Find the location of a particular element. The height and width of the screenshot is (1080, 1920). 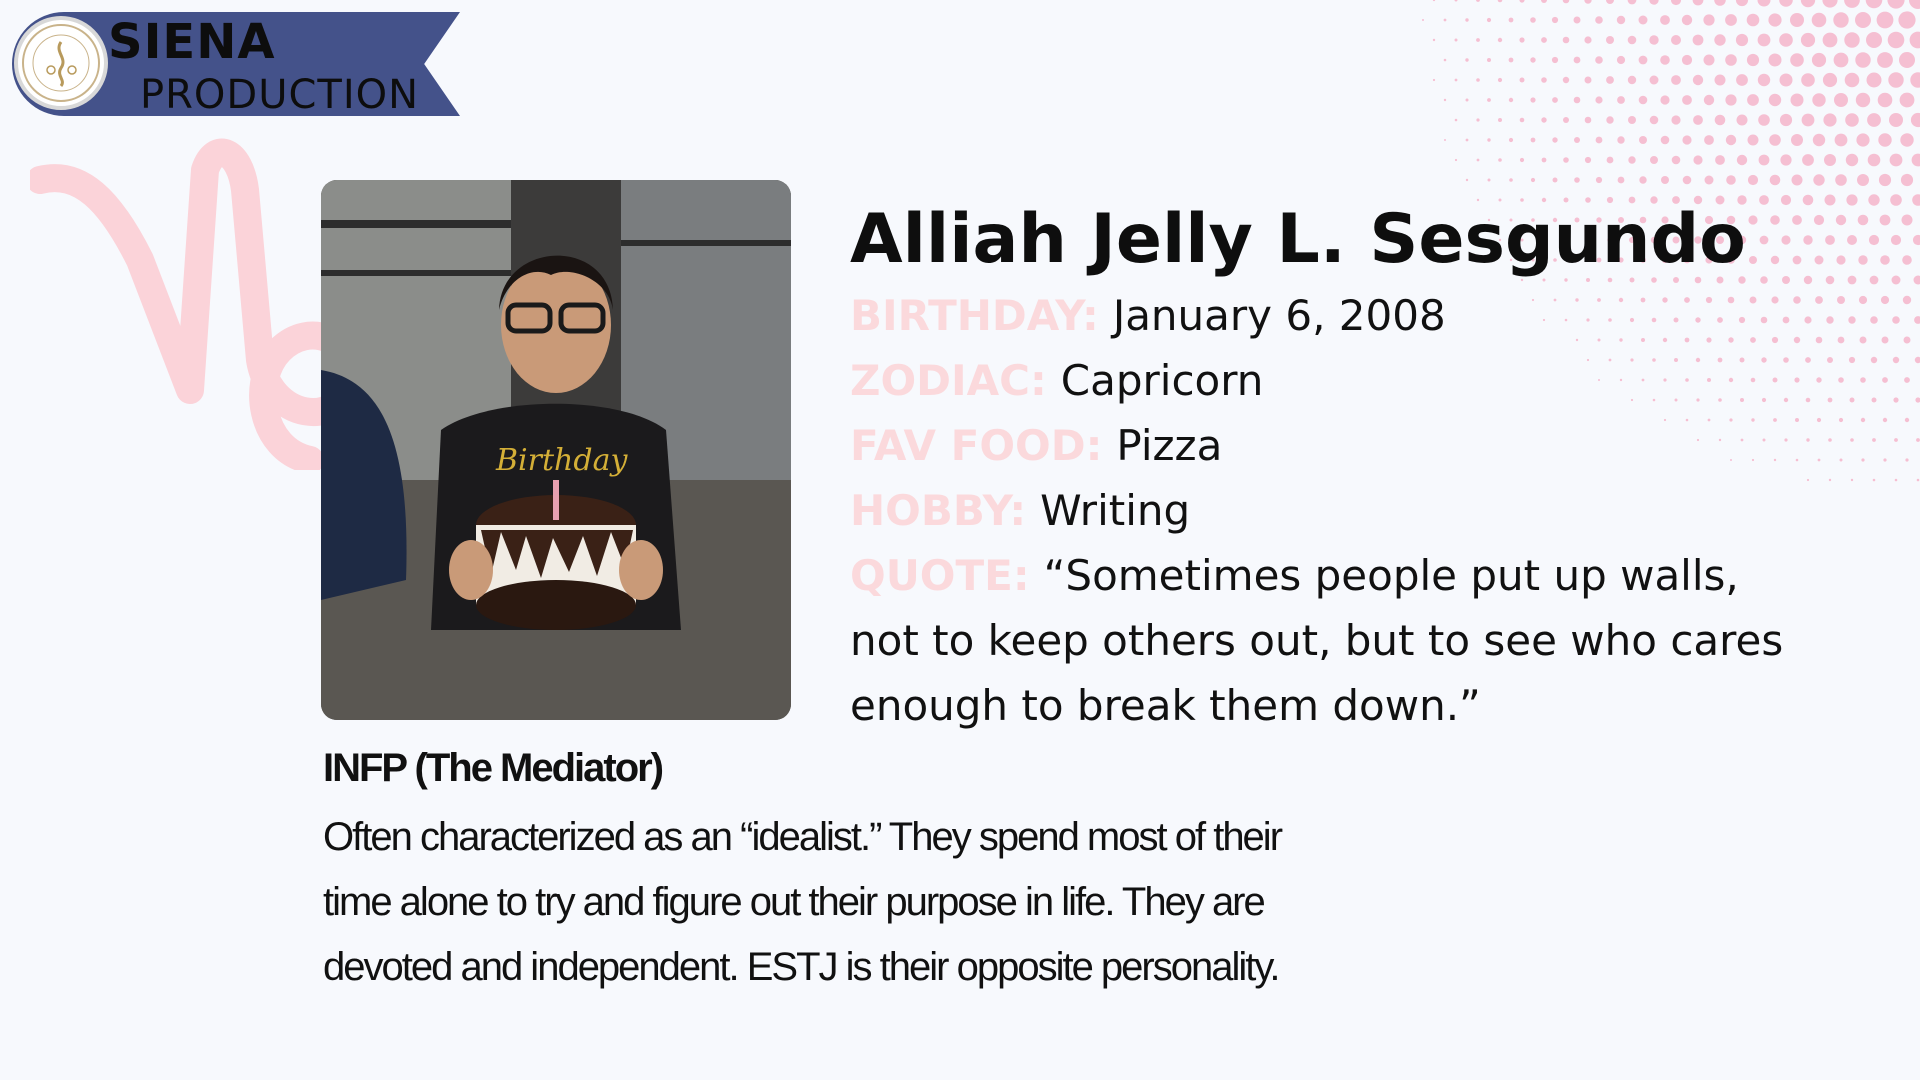

school-seal-icon is located at coordinates (61, 63).